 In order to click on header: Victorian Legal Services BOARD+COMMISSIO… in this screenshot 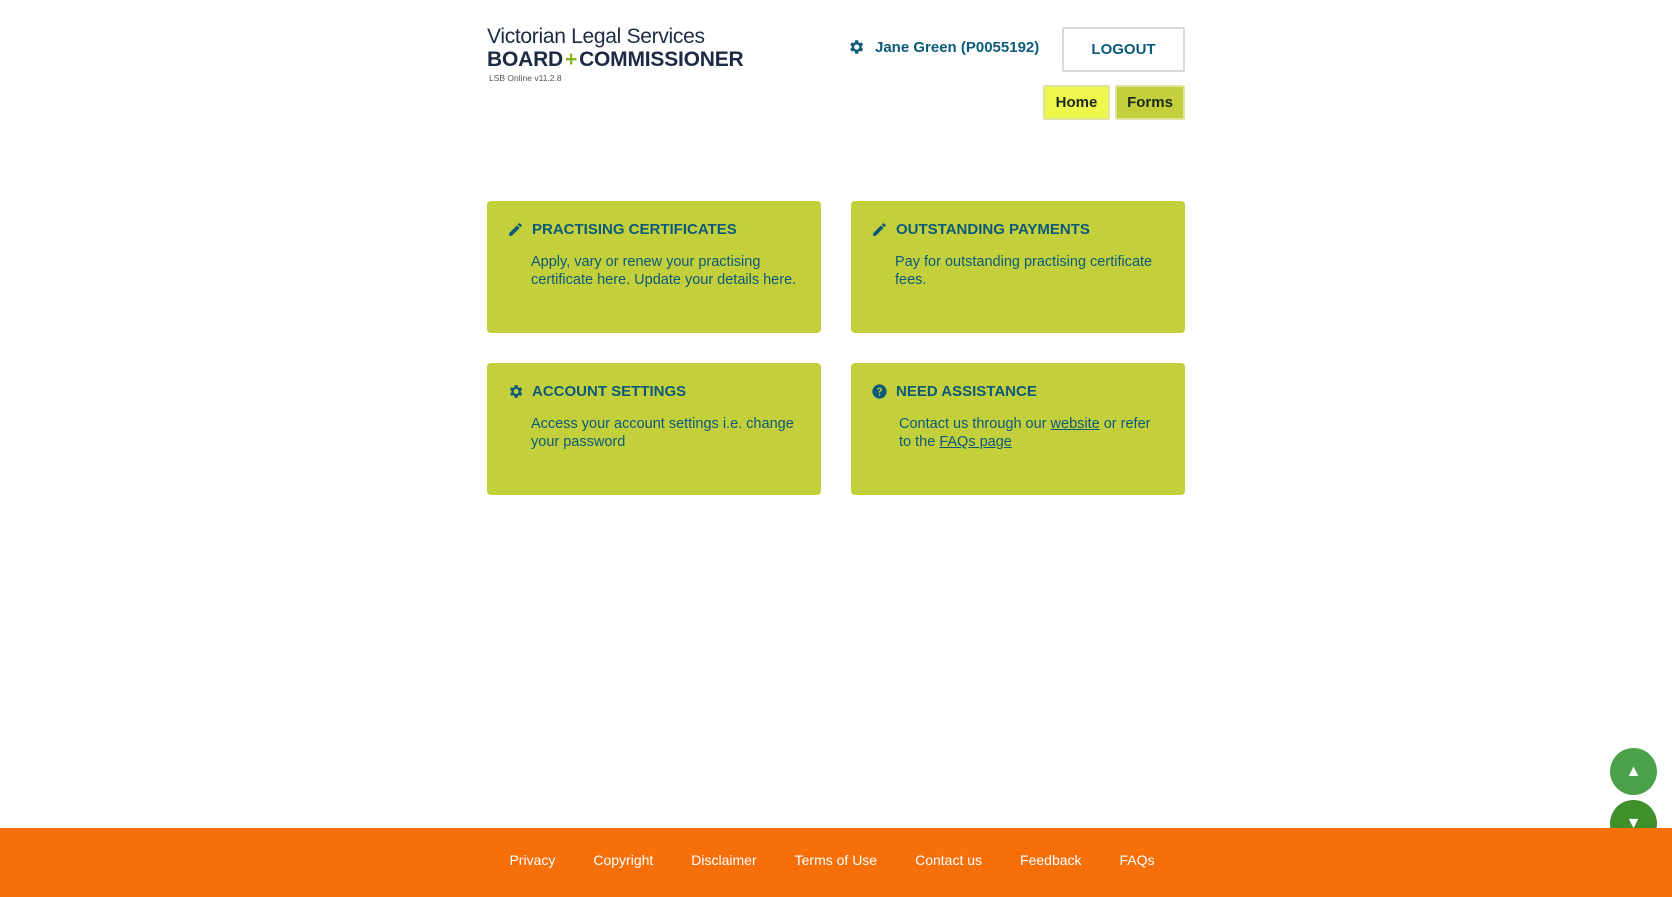, I will do `click(836, 76)`.